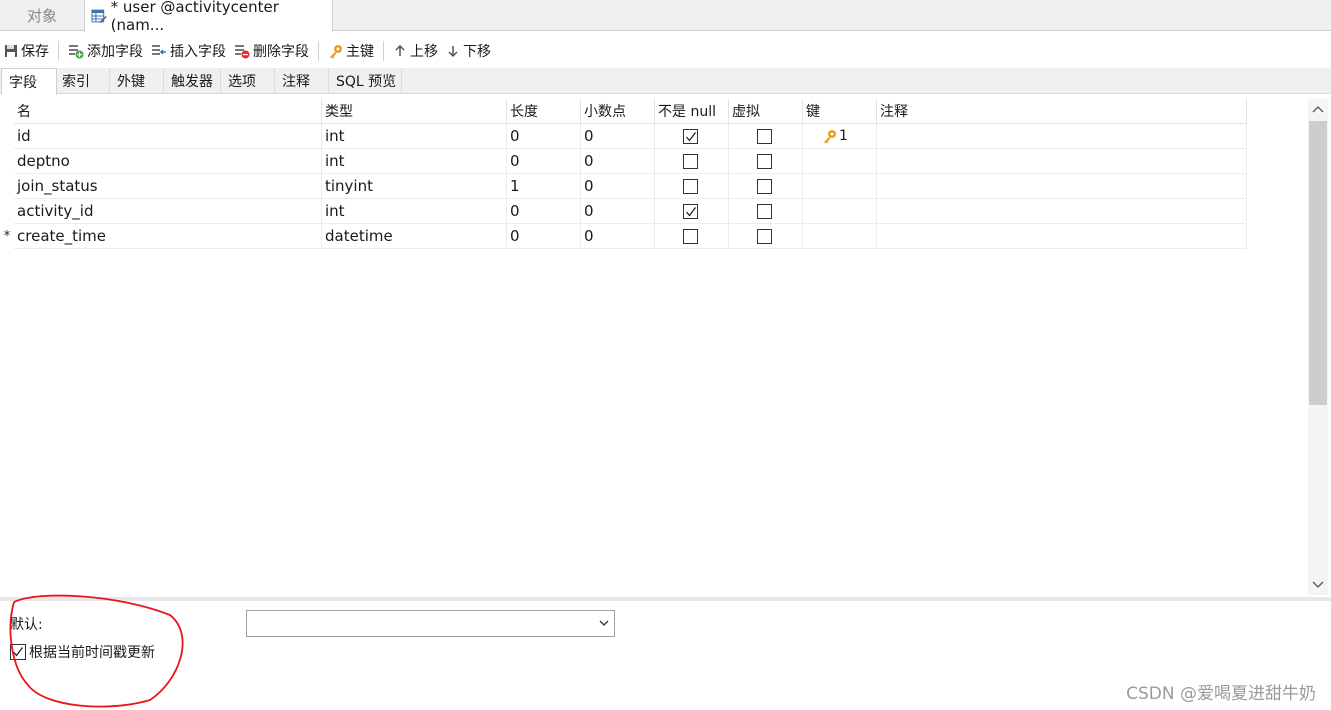 The width and height of the screenshot is (1331, 710). What do you see at coordinates (168, 111) in the screenshot?
I see `column-header-name: 名` at bounding box center [168, 111].